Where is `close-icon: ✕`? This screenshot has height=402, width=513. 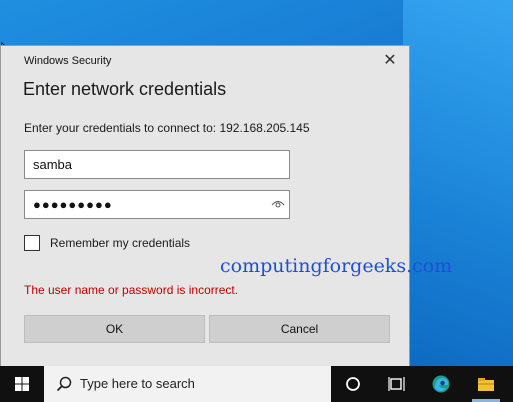
close-icon: ✕ is located at coordinates (390, 60).